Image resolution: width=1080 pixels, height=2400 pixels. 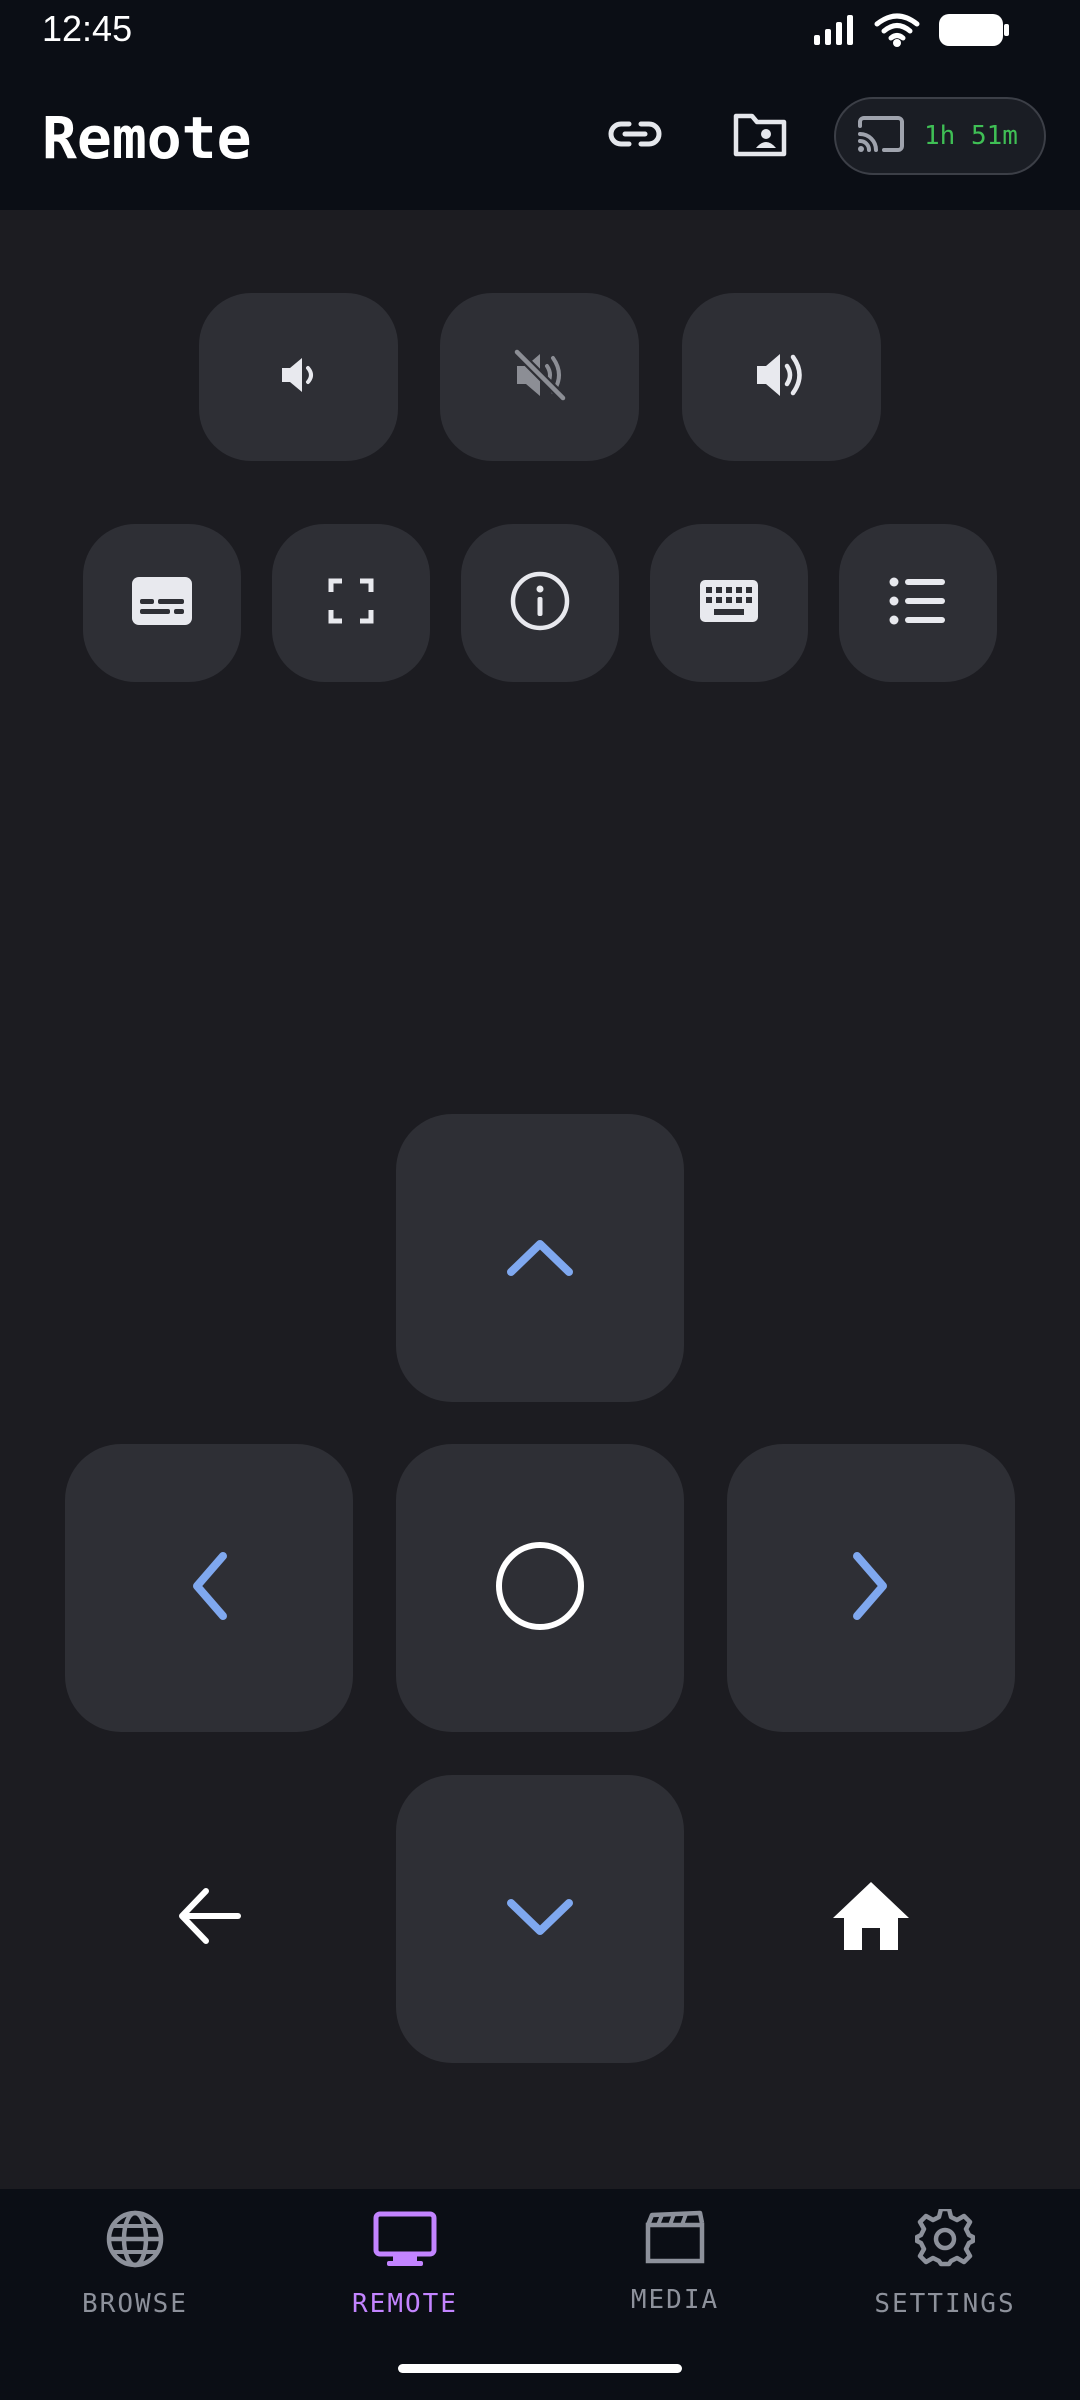 What do you see at coordinates (834, 32) in the screenshot?
I see `signal-icon` at bounding box center [834, 32].